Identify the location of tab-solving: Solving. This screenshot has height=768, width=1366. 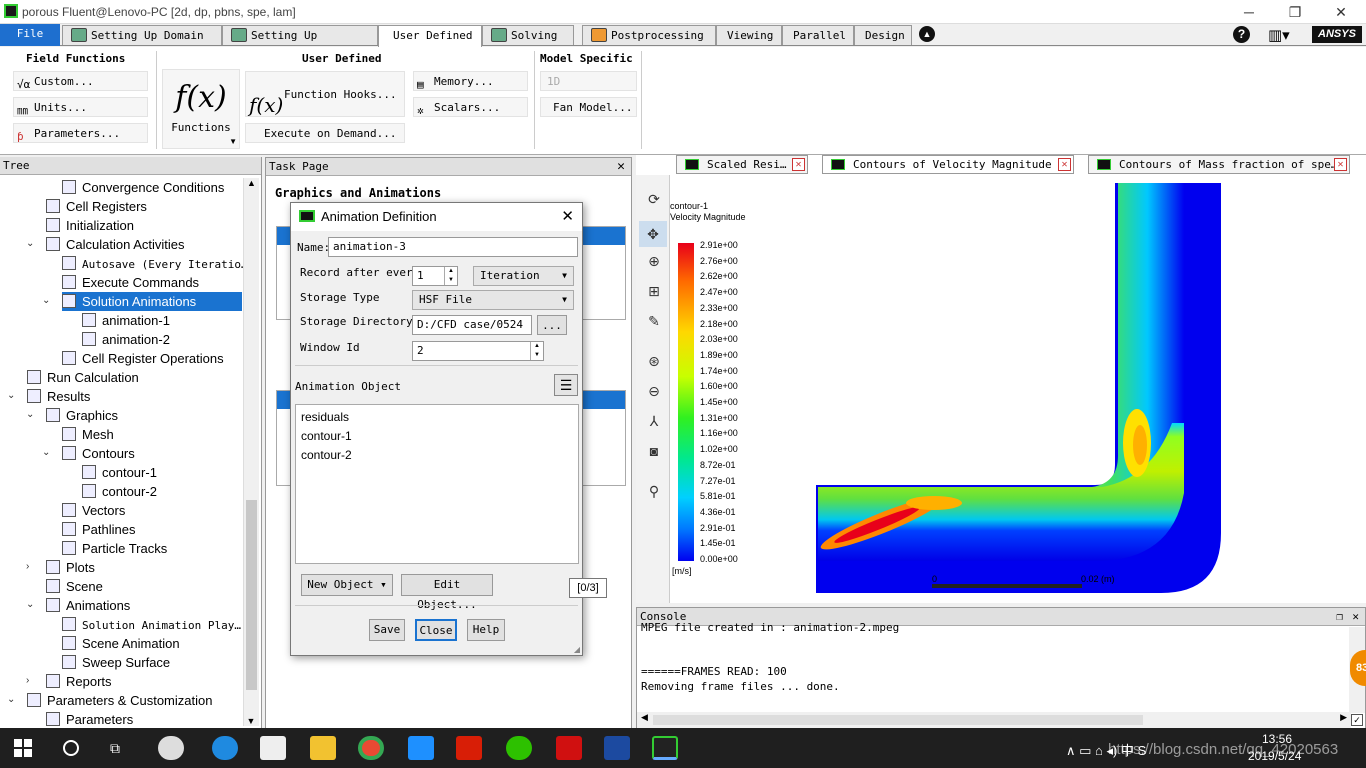
(528, 35).